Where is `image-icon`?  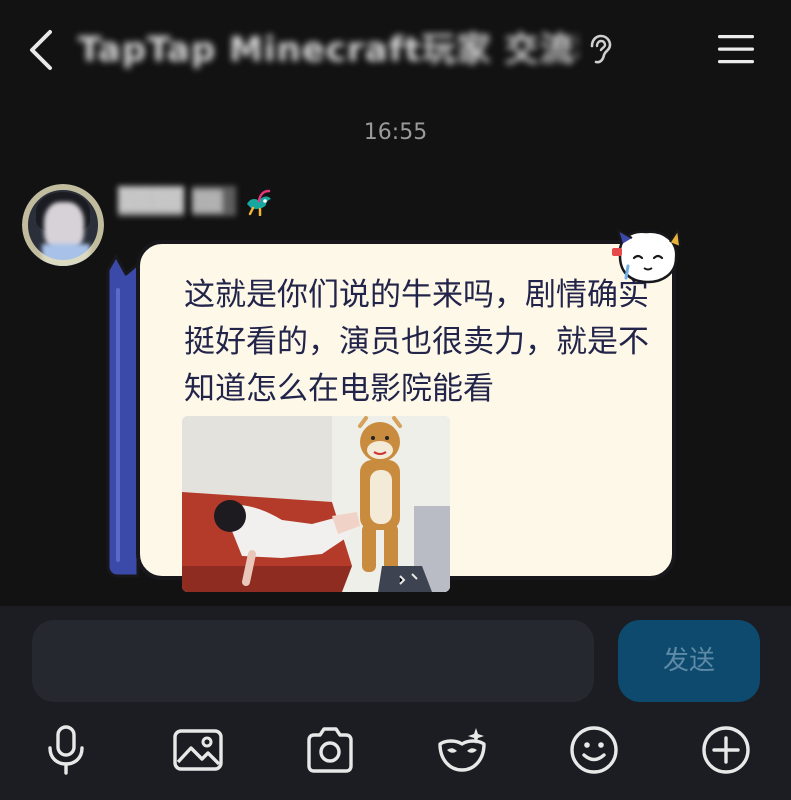
image-icon is located at coordinates (198, 750).